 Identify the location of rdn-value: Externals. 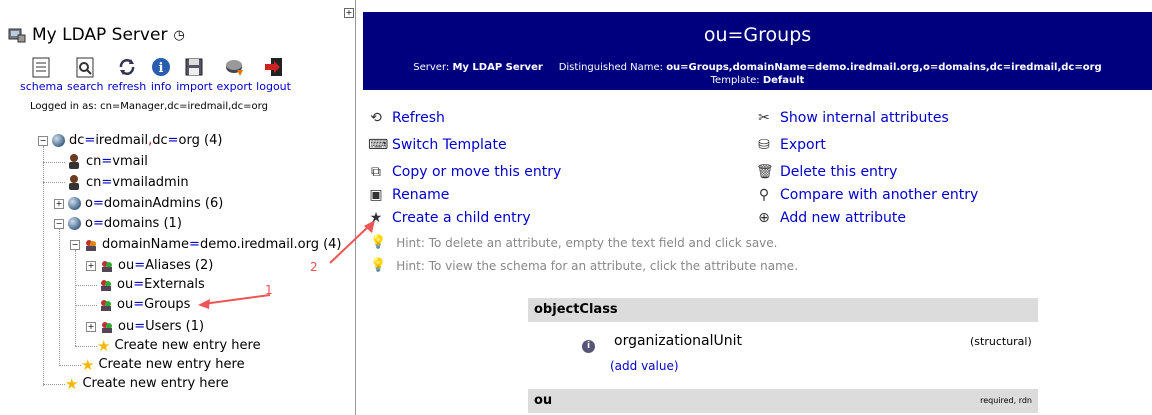
(174, 284).